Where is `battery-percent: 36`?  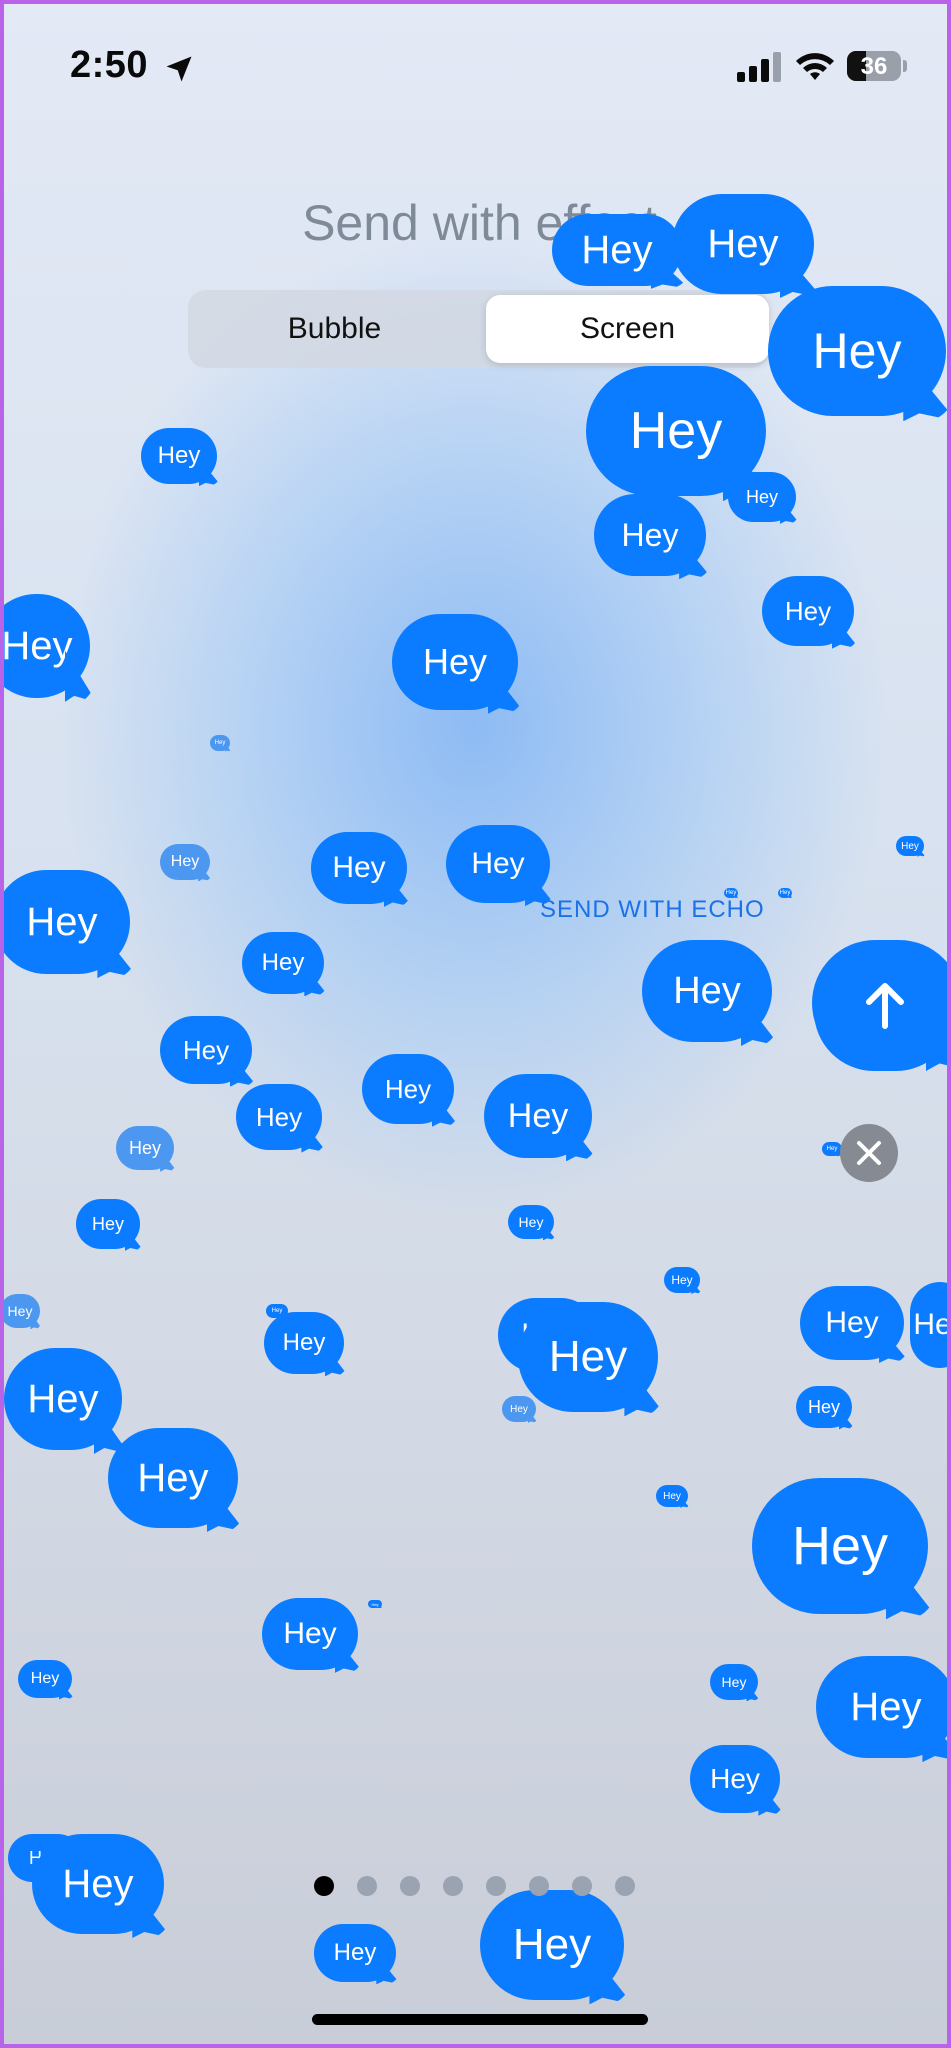
battery-percent: 36 is located at coordinates (874, 66).